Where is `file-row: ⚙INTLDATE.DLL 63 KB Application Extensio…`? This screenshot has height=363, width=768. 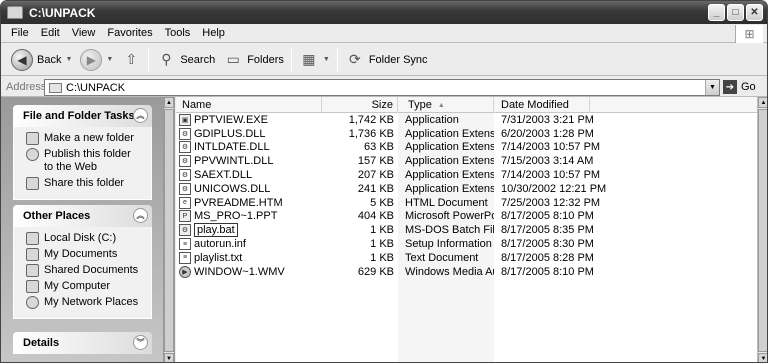 file-row: ⚙INTLDATE.DLL 63 KB Application Extensio… is located at coordinates (410, 148).